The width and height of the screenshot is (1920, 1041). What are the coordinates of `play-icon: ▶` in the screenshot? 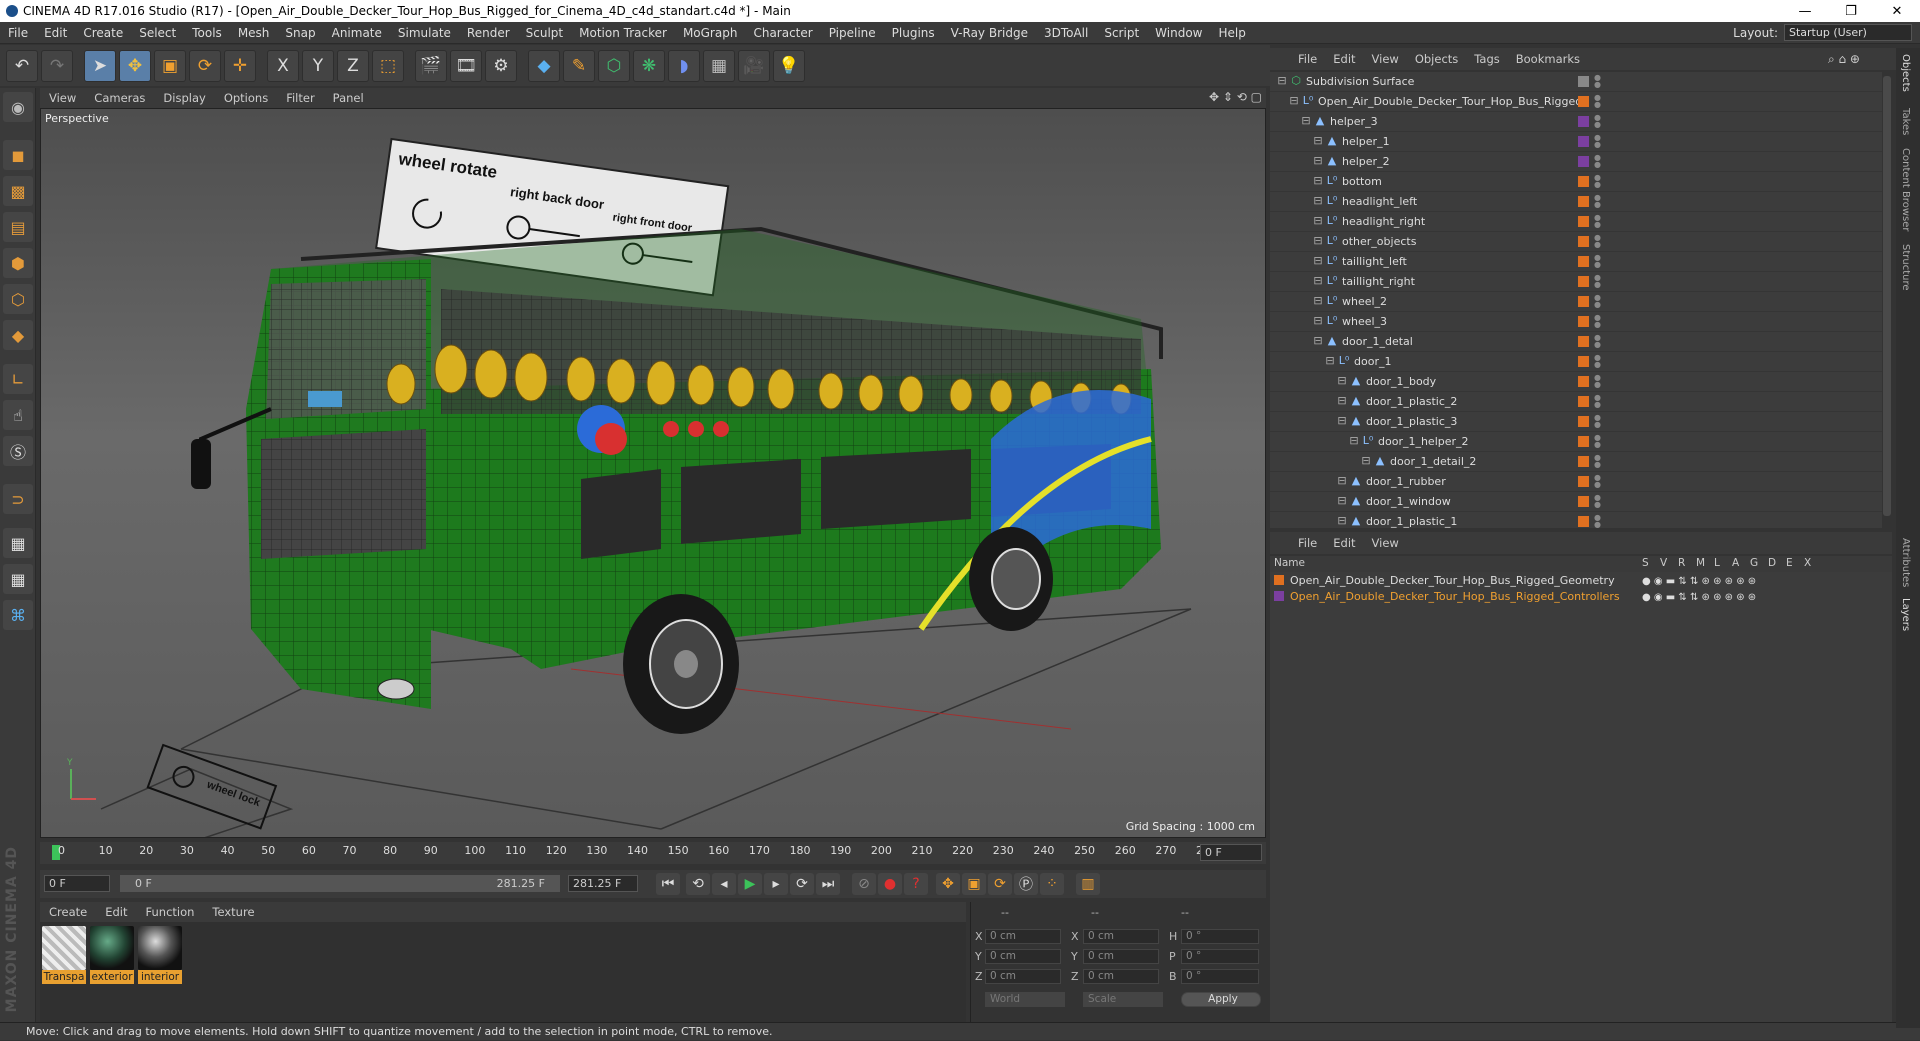 It's located at (750, 884).